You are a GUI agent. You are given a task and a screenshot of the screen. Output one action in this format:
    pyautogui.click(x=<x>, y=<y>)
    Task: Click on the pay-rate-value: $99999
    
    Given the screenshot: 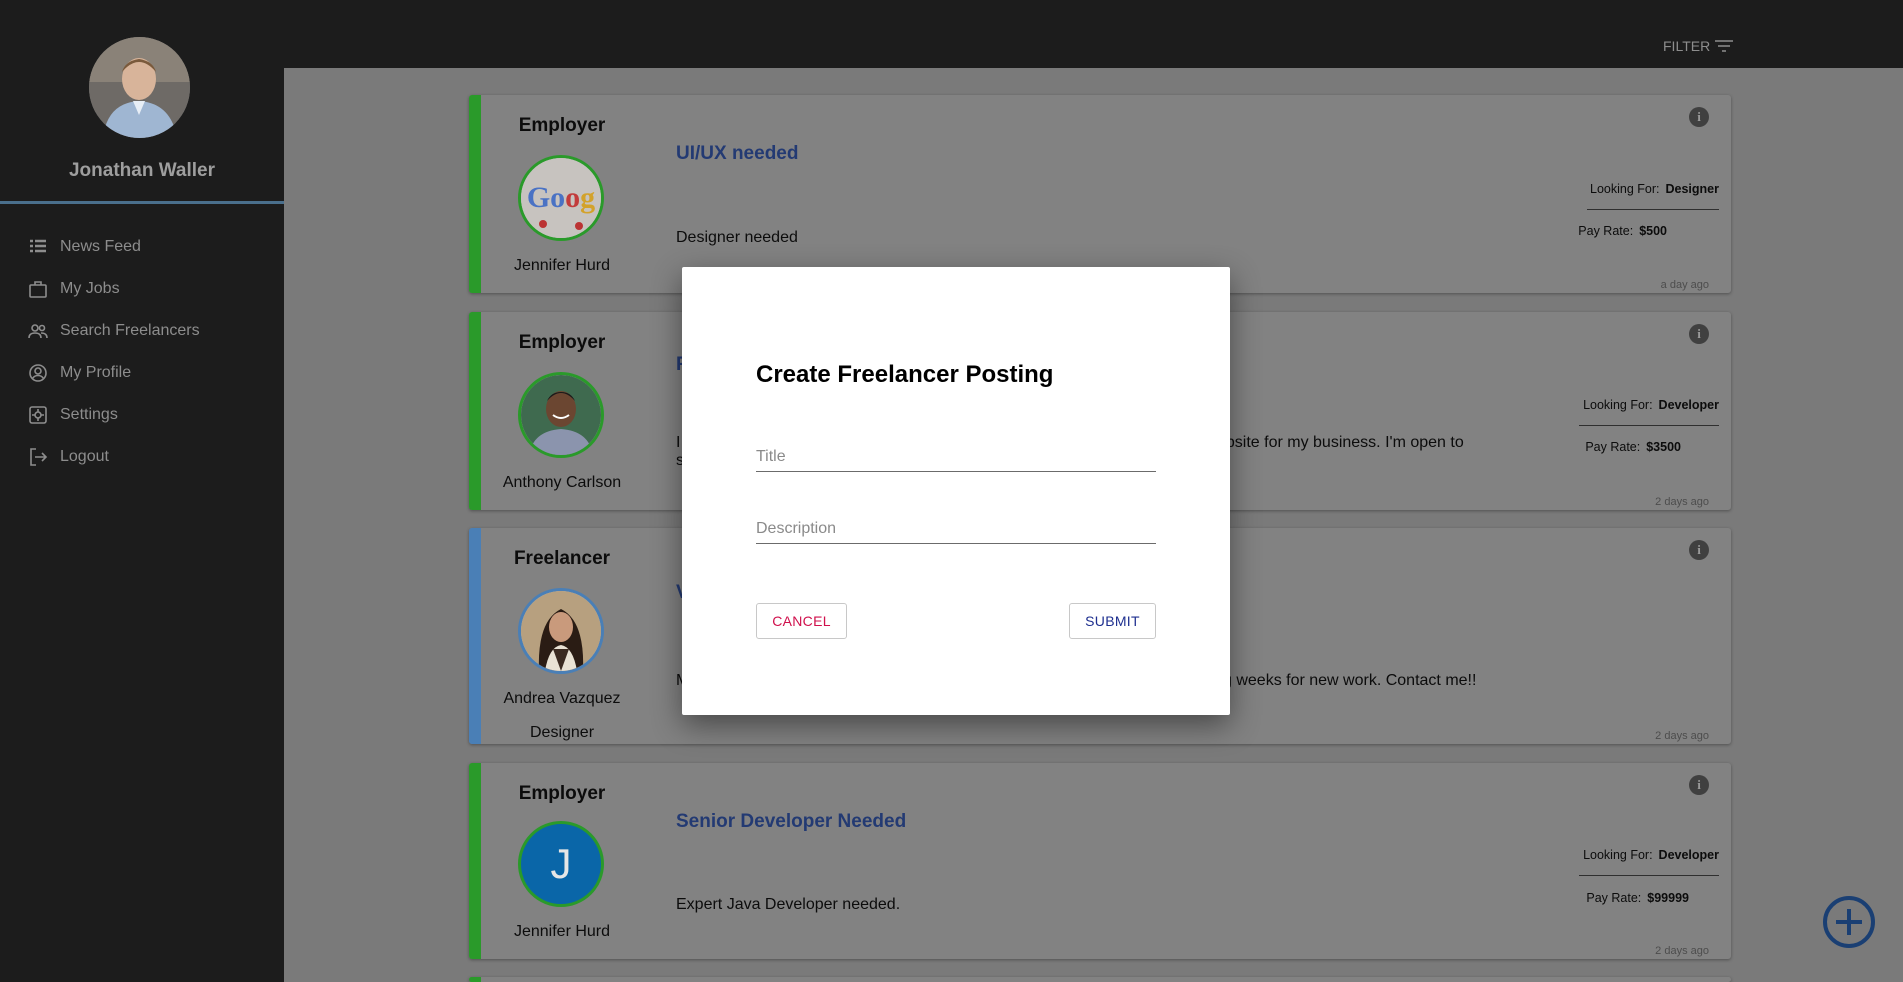 What is the action you would take?
    pyautogui.click(x=1668, y=898)
    